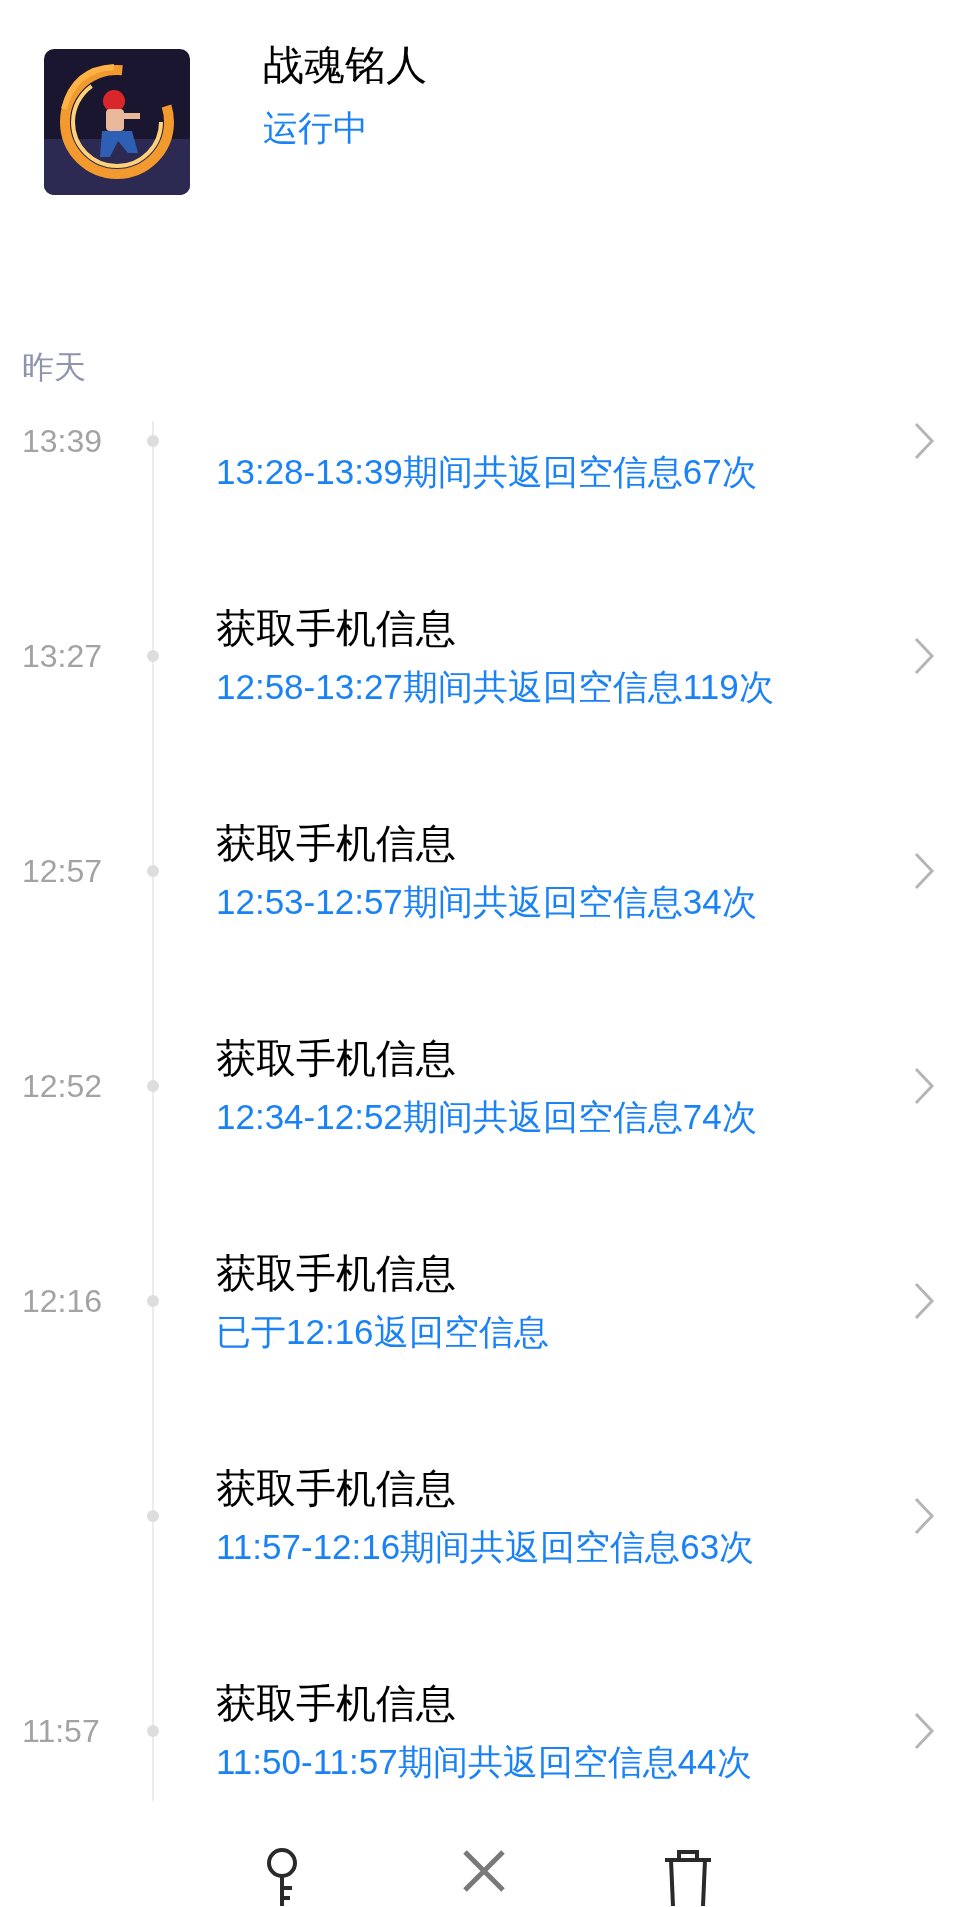  What do you see at coordinates (345, 65) in the screenshot?
I see `app-name: 战魂铭人` at bounding box center [345, 65].